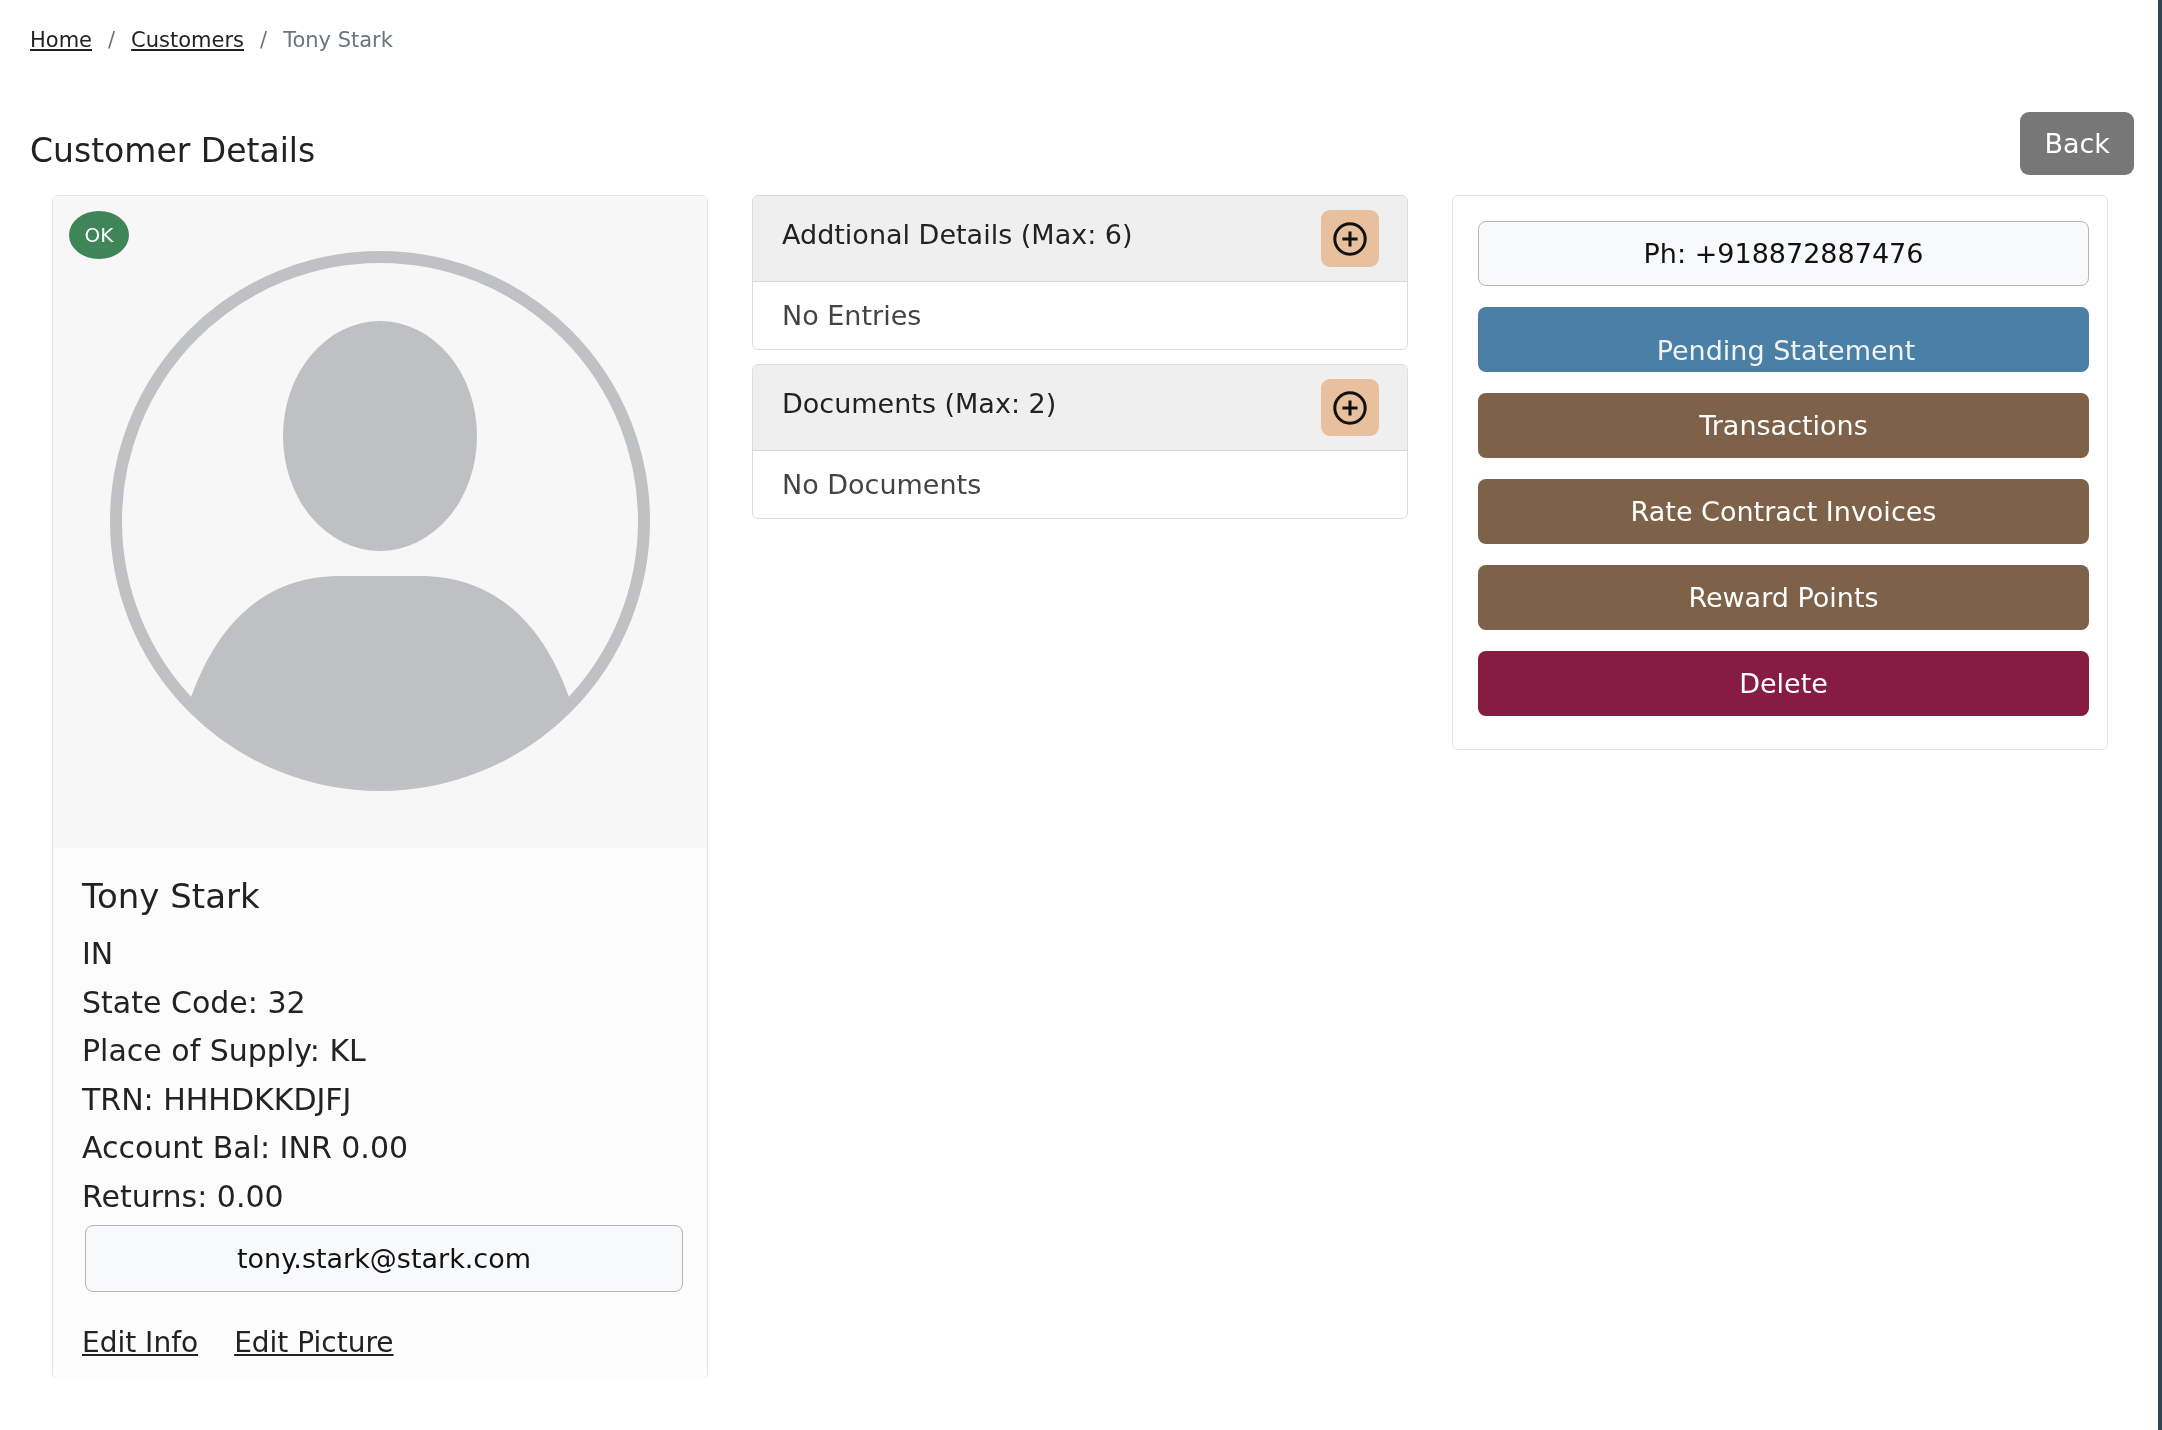 The height and width of the screenshot is (1430, 2162). I want to click on action-button: Pending Statement, so click(1783, 339).